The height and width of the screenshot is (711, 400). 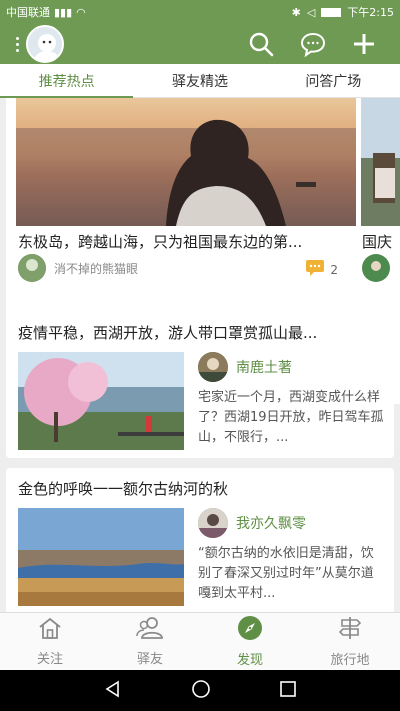 I want to click on author-row: 消不掉的熊猫眼, so click(x=78, y=268).